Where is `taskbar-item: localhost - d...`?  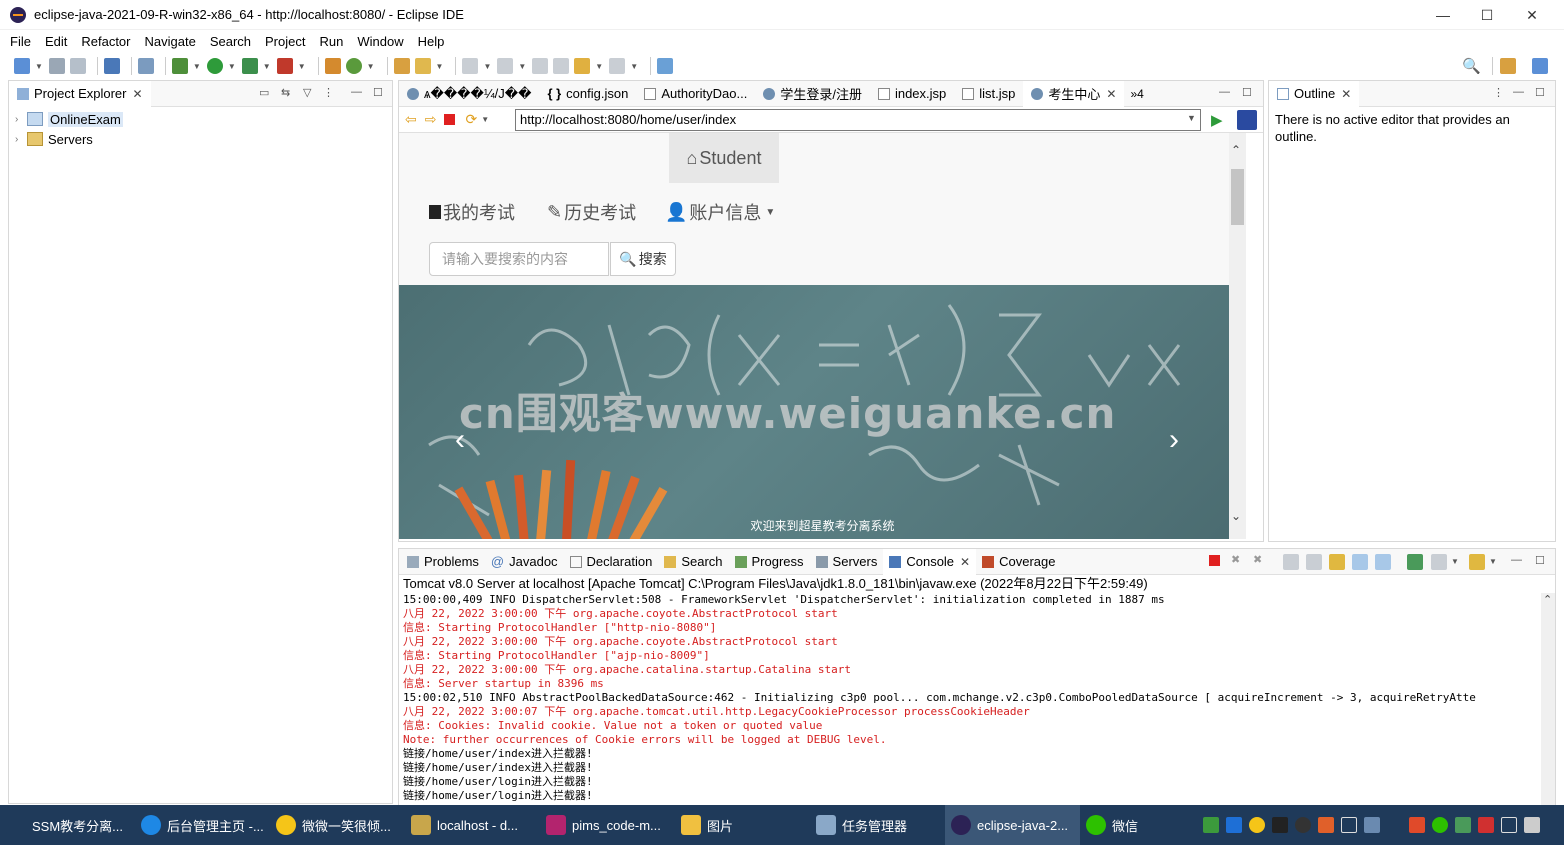
taskbar-item: localhost - d... is located at coordinates (472, 825).